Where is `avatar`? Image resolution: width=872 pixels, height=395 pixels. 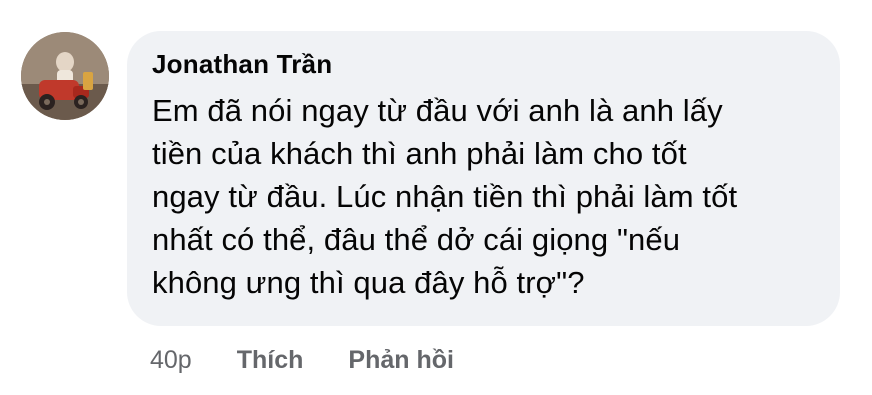
avatar is located at coordinates (65, 76).